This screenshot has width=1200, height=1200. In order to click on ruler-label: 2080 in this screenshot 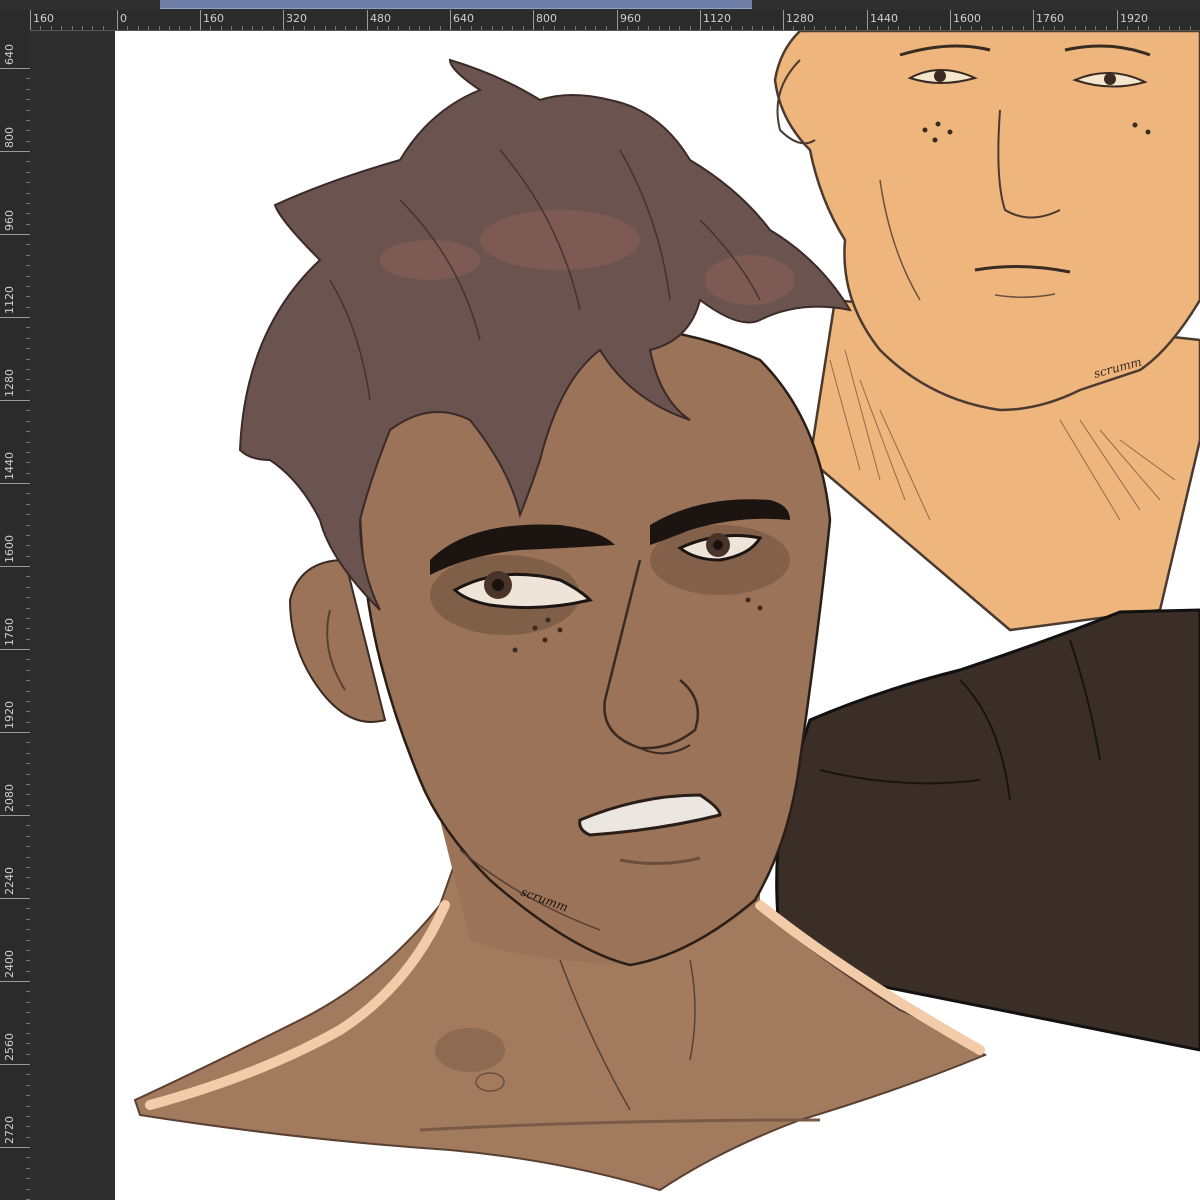, I will do `click(9, 798)`.